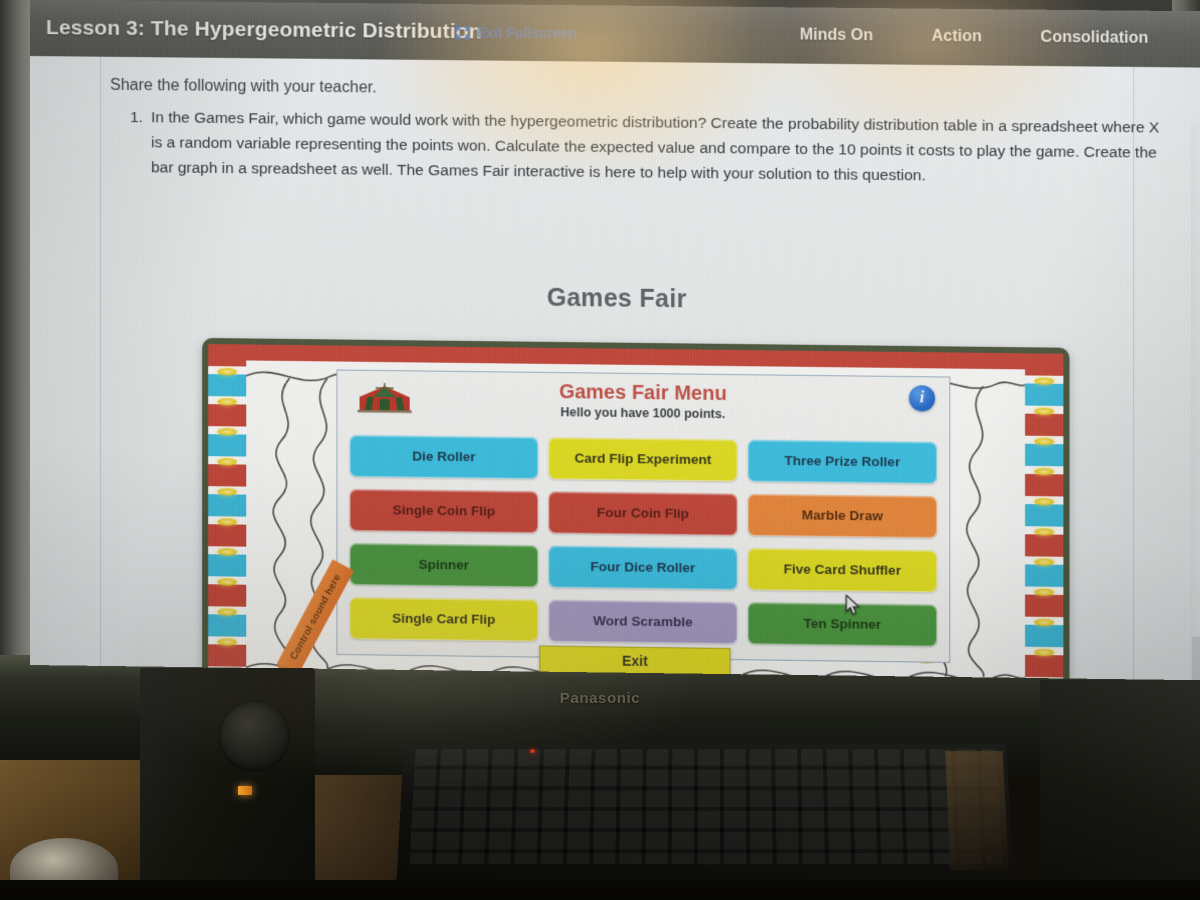 The image size is (1200, 900). I want to click on game-button-label: Single Card Flip, so click(444, 619).